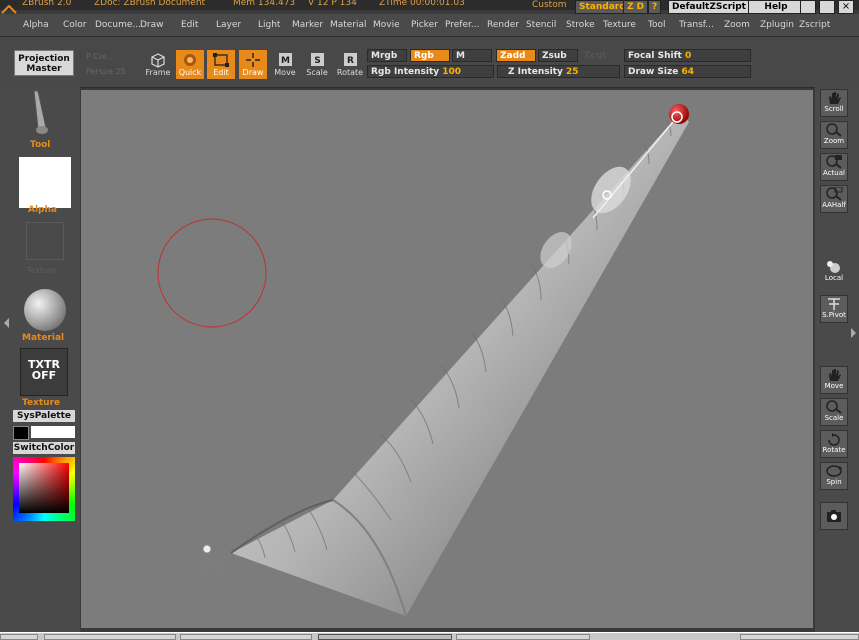 The height and width of the screenshot is (640, 859). Describe the element at coordinates (834, 516) in the screenshot. I see `snapshot-button` at that location.